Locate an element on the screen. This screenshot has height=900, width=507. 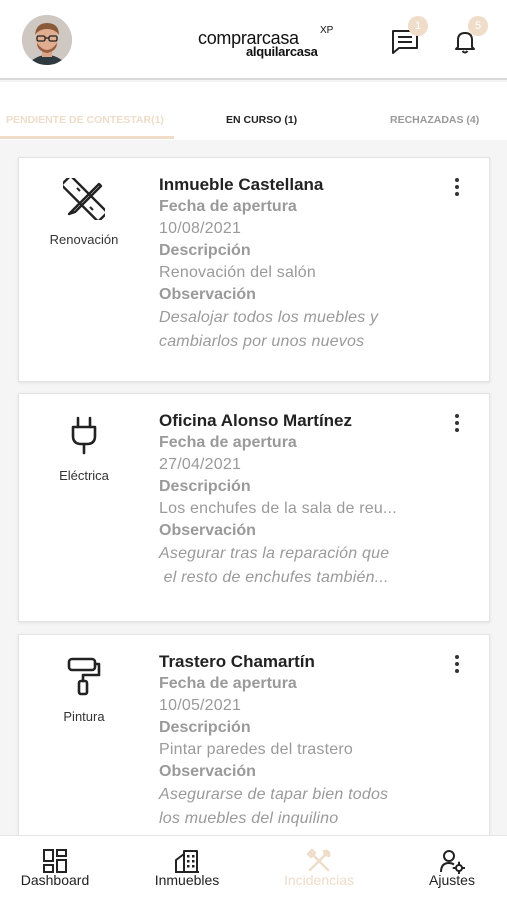
card-title: Oficina Alonso Martínez is located at coordinates (256, 420).